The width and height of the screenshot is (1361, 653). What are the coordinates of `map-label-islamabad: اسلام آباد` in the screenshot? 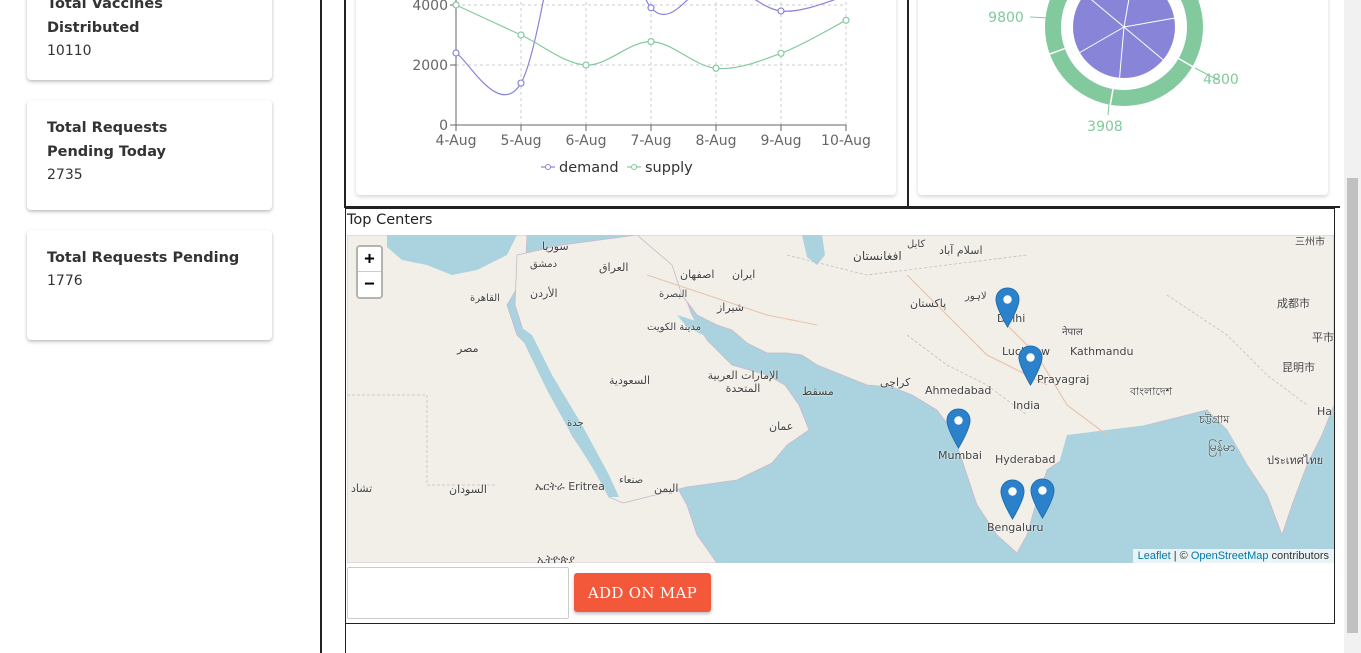 It's located at (961, 250).